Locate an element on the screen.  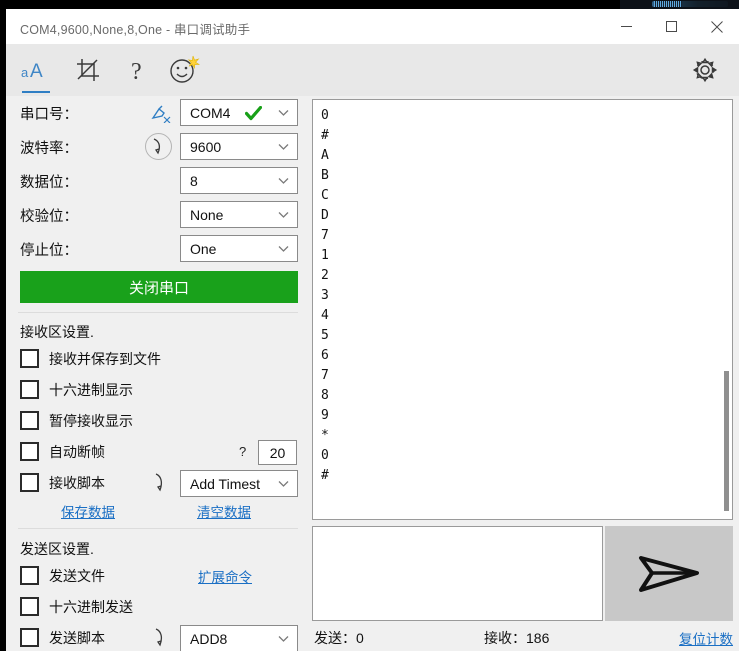
toggle-port-button: 关闭串口 is located at coordinates (159, 287).